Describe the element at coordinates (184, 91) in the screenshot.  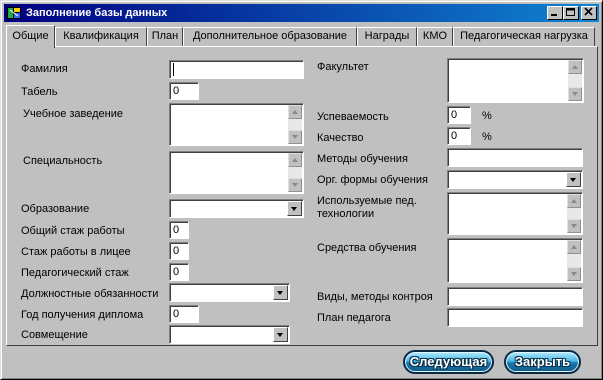
I see `tabel-input: 0` at that location.